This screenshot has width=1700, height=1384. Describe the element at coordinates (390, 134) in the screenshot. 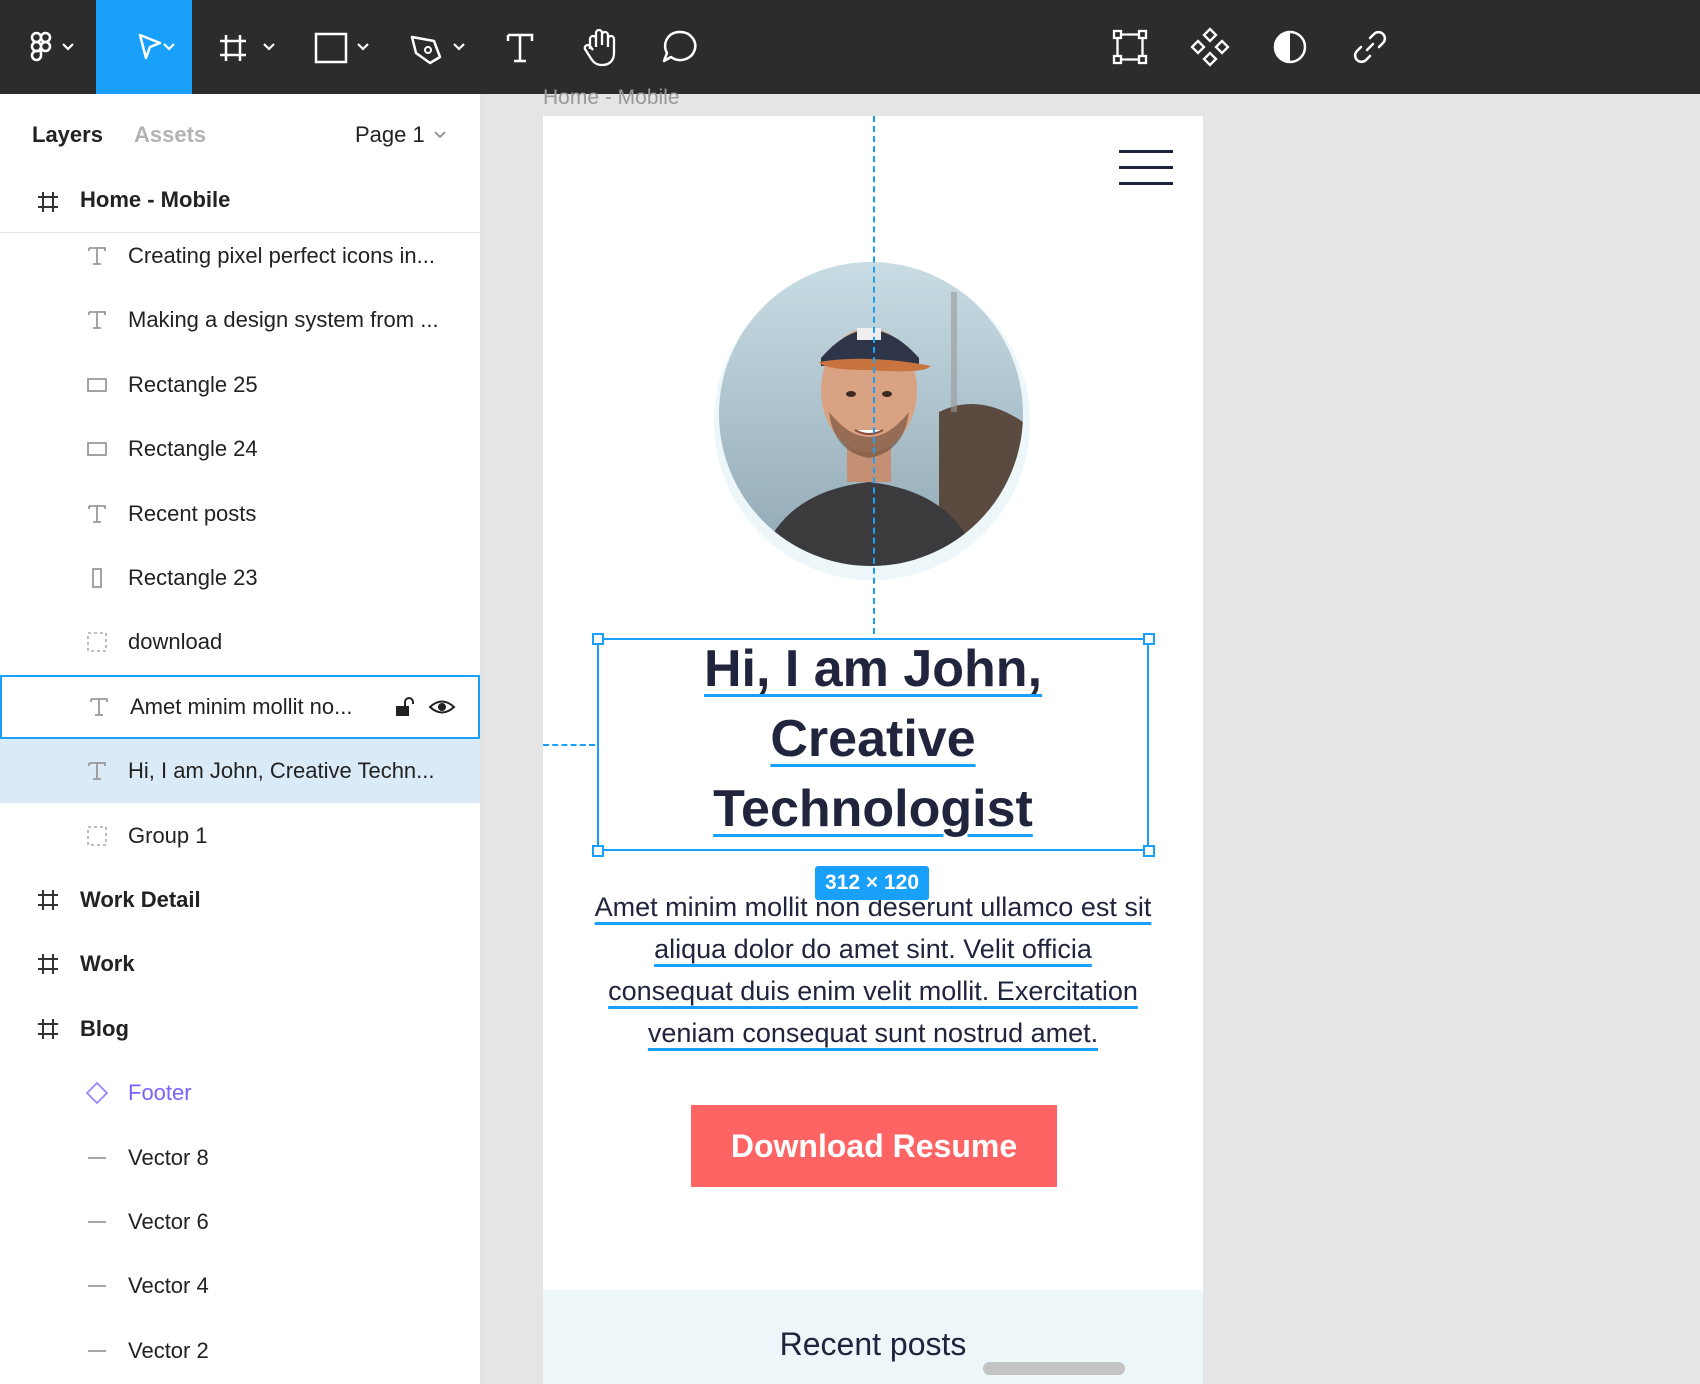

I see `page-selector-label: Page 1` at that location.